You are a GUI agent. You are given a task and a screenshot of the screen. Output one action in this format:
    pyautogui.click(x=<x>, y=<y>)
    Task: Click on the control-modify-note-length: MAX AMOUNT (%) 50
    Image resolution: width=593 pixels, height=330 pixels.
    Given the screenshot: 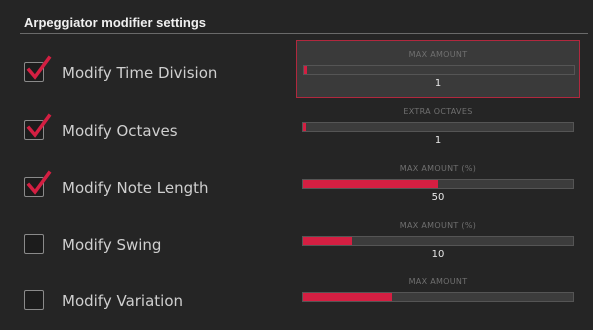 What is the action you would take?
    pyautogui.click(x=438, y=184)
    